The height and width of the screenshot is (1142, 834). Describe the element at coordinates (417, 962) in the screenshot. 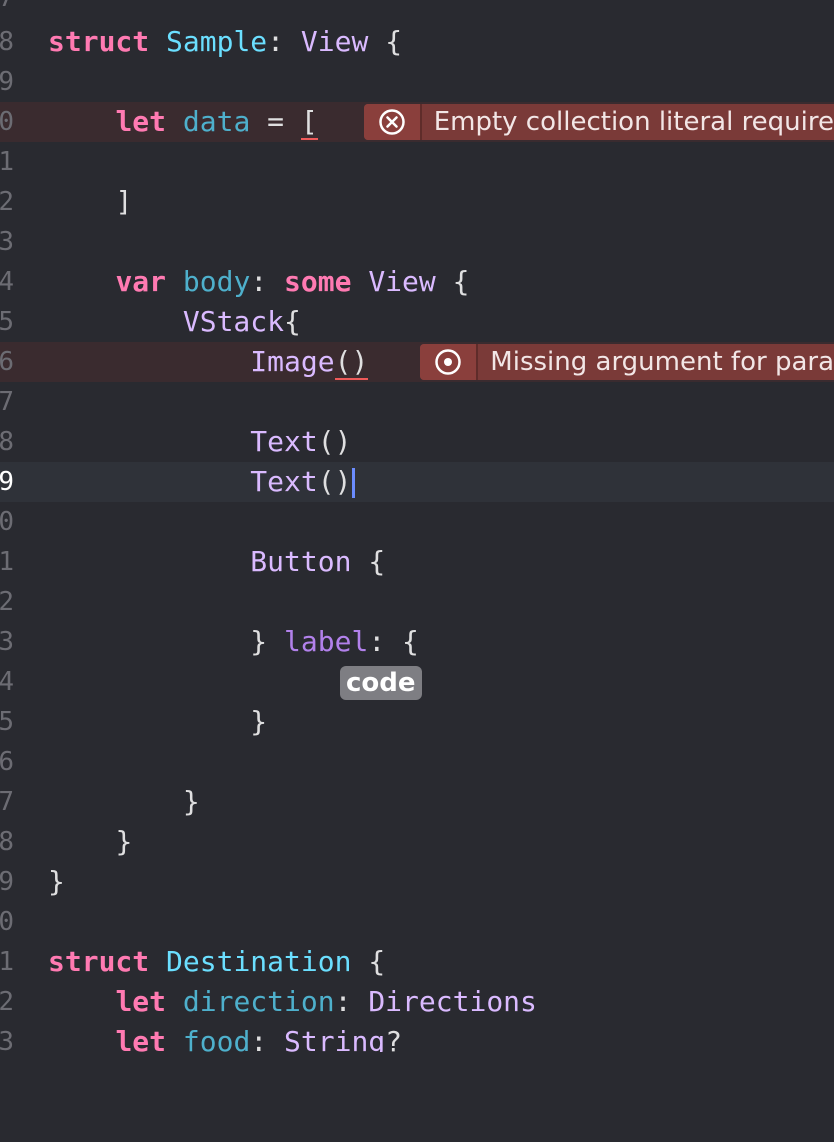

I see `code-line: 1 struct Destination {` at that location.